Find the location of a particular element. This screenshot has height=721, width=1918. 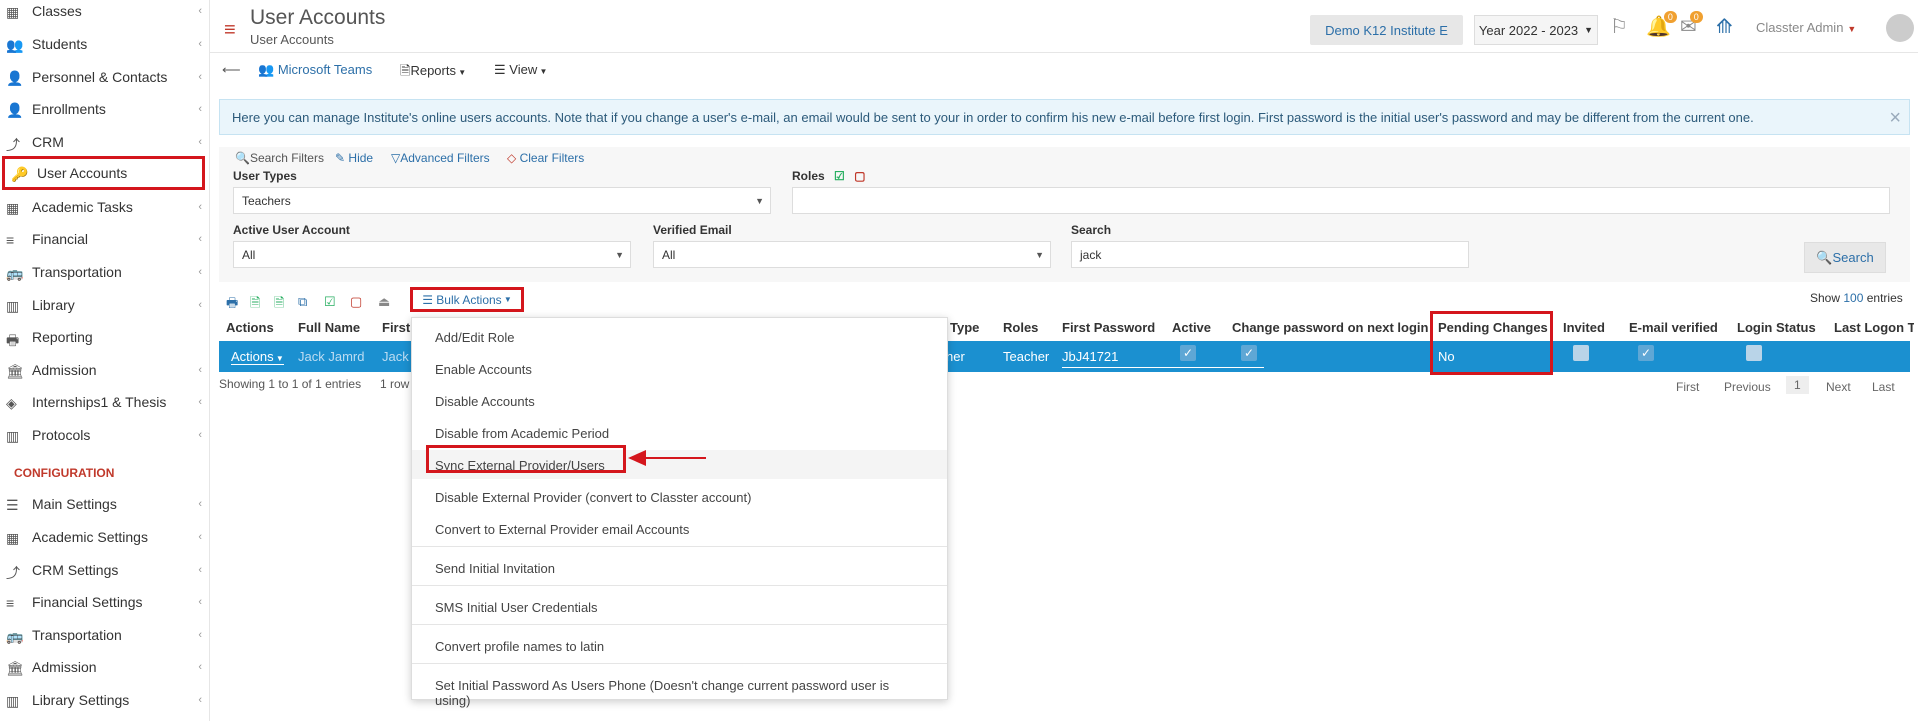

copy-icon: ⧉ is located at coordinates (302, 302).